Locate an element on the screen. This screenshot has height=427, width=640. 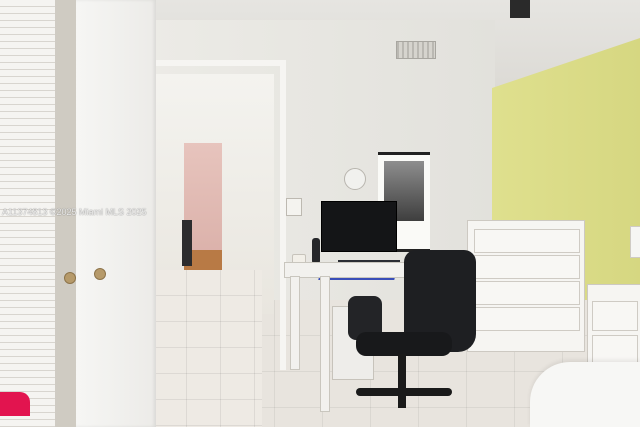
chair-base is located at coordinates (404, 392).